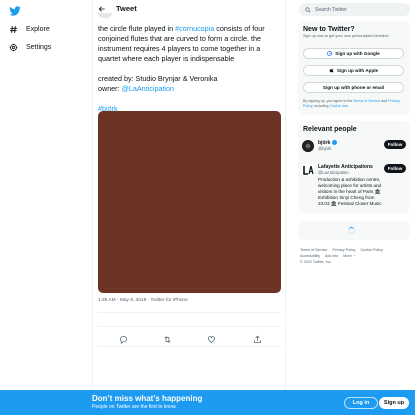  What do you see at coordinates (13, 47) in the screenshot?
I see `gear-icon` at bounding box center [13, 47].